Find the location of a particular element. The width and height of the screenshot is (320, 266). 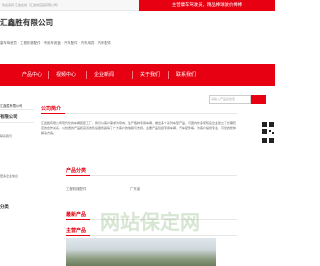

nav-item-videos: 视频中心 is located at coordinates (66, 75).